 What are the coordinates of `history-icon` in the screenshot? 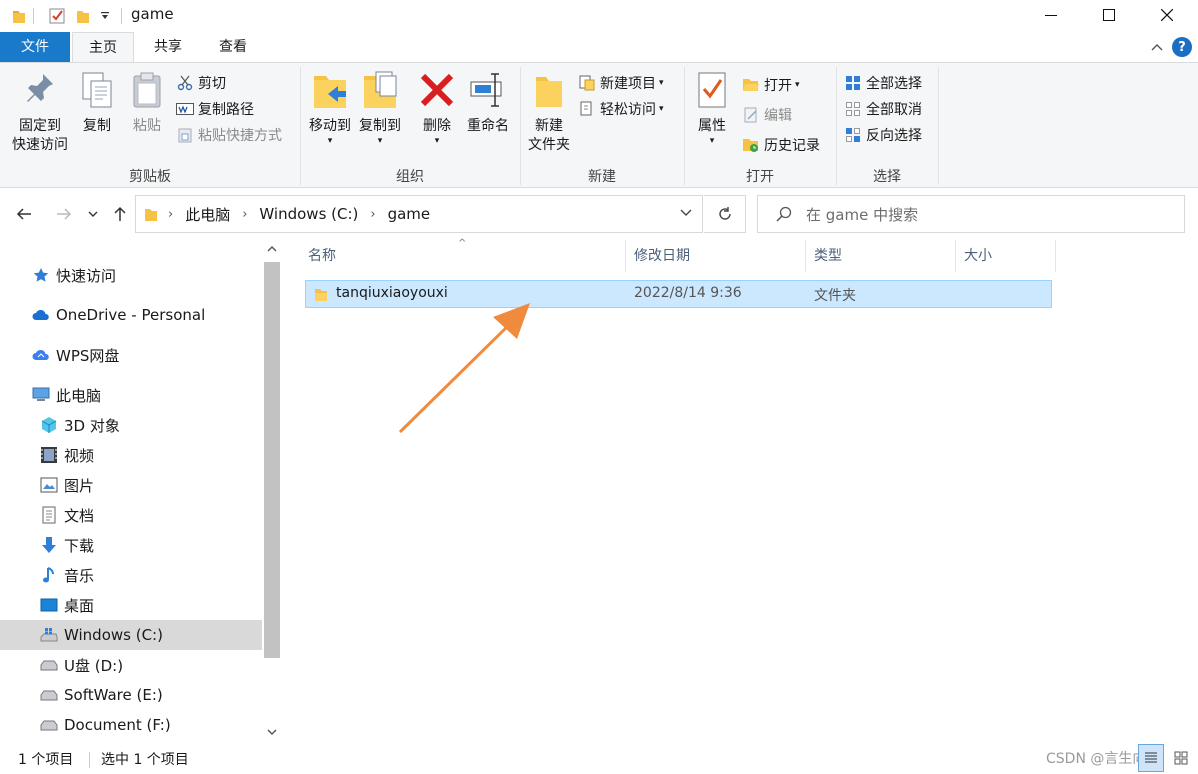 It's located at (751, 145).